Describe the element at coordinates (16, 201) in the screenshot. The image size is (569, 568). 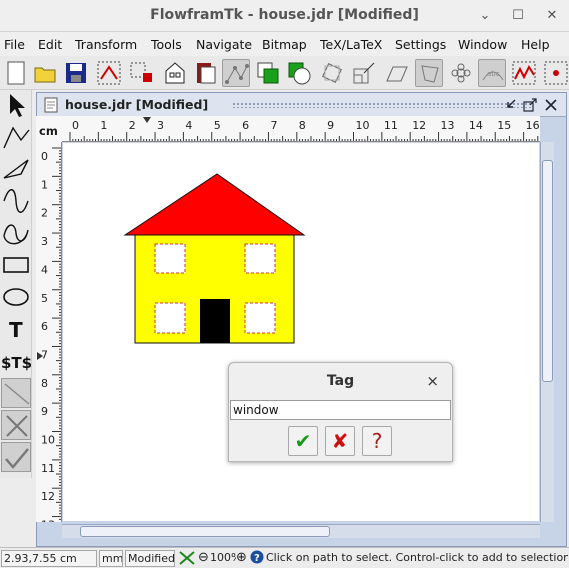
I see `open-curve-tool-icon` at that location.